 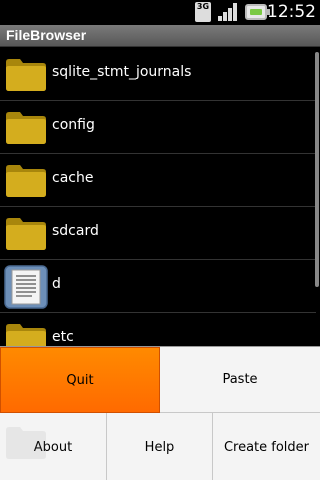 What do you see at coordinates (227, 12) in the screenshot?
I see `signal-strength-icon` at bounding box center [227, 12].